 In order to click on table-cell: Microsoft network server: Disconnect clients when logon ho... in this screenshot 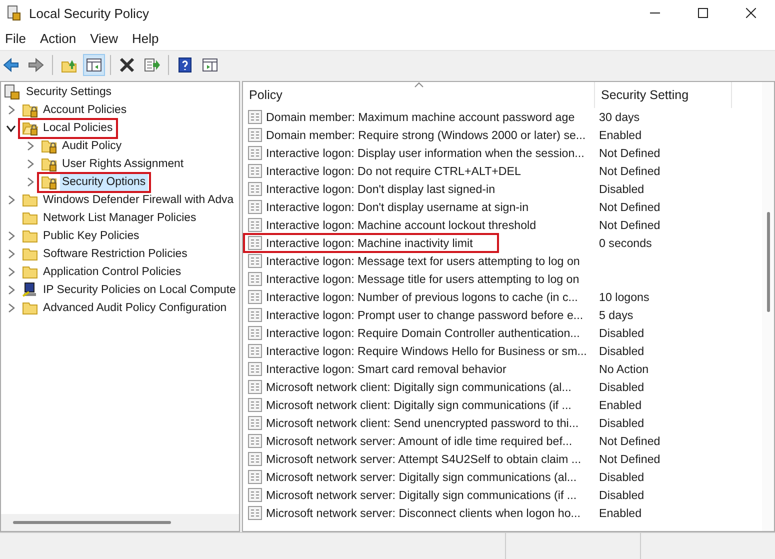, I will do `click(423, 513)`.